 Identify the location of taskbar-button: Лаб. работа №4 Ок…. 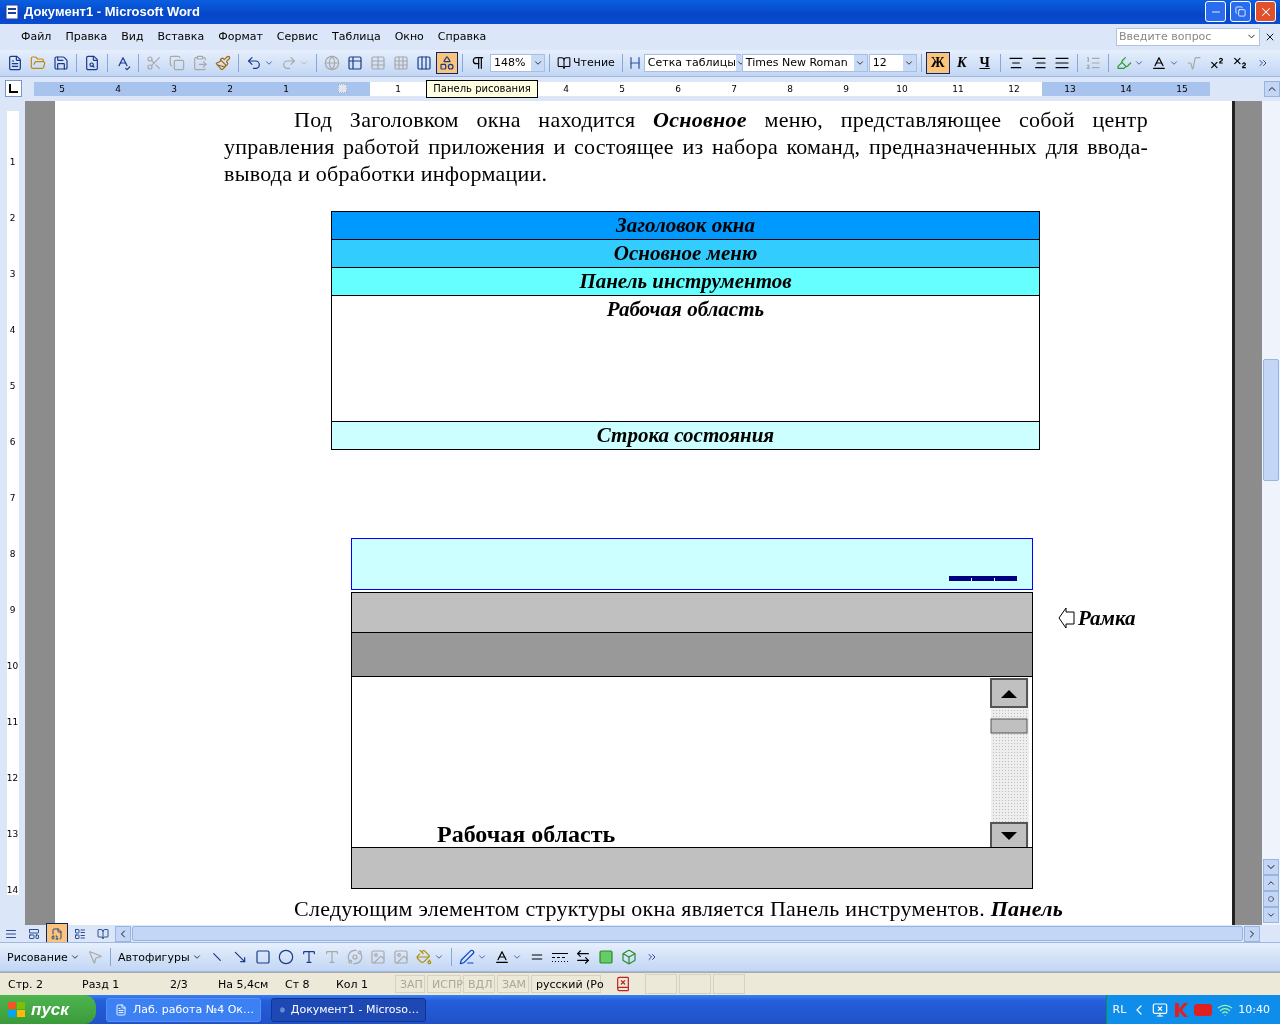
(183, 1009).